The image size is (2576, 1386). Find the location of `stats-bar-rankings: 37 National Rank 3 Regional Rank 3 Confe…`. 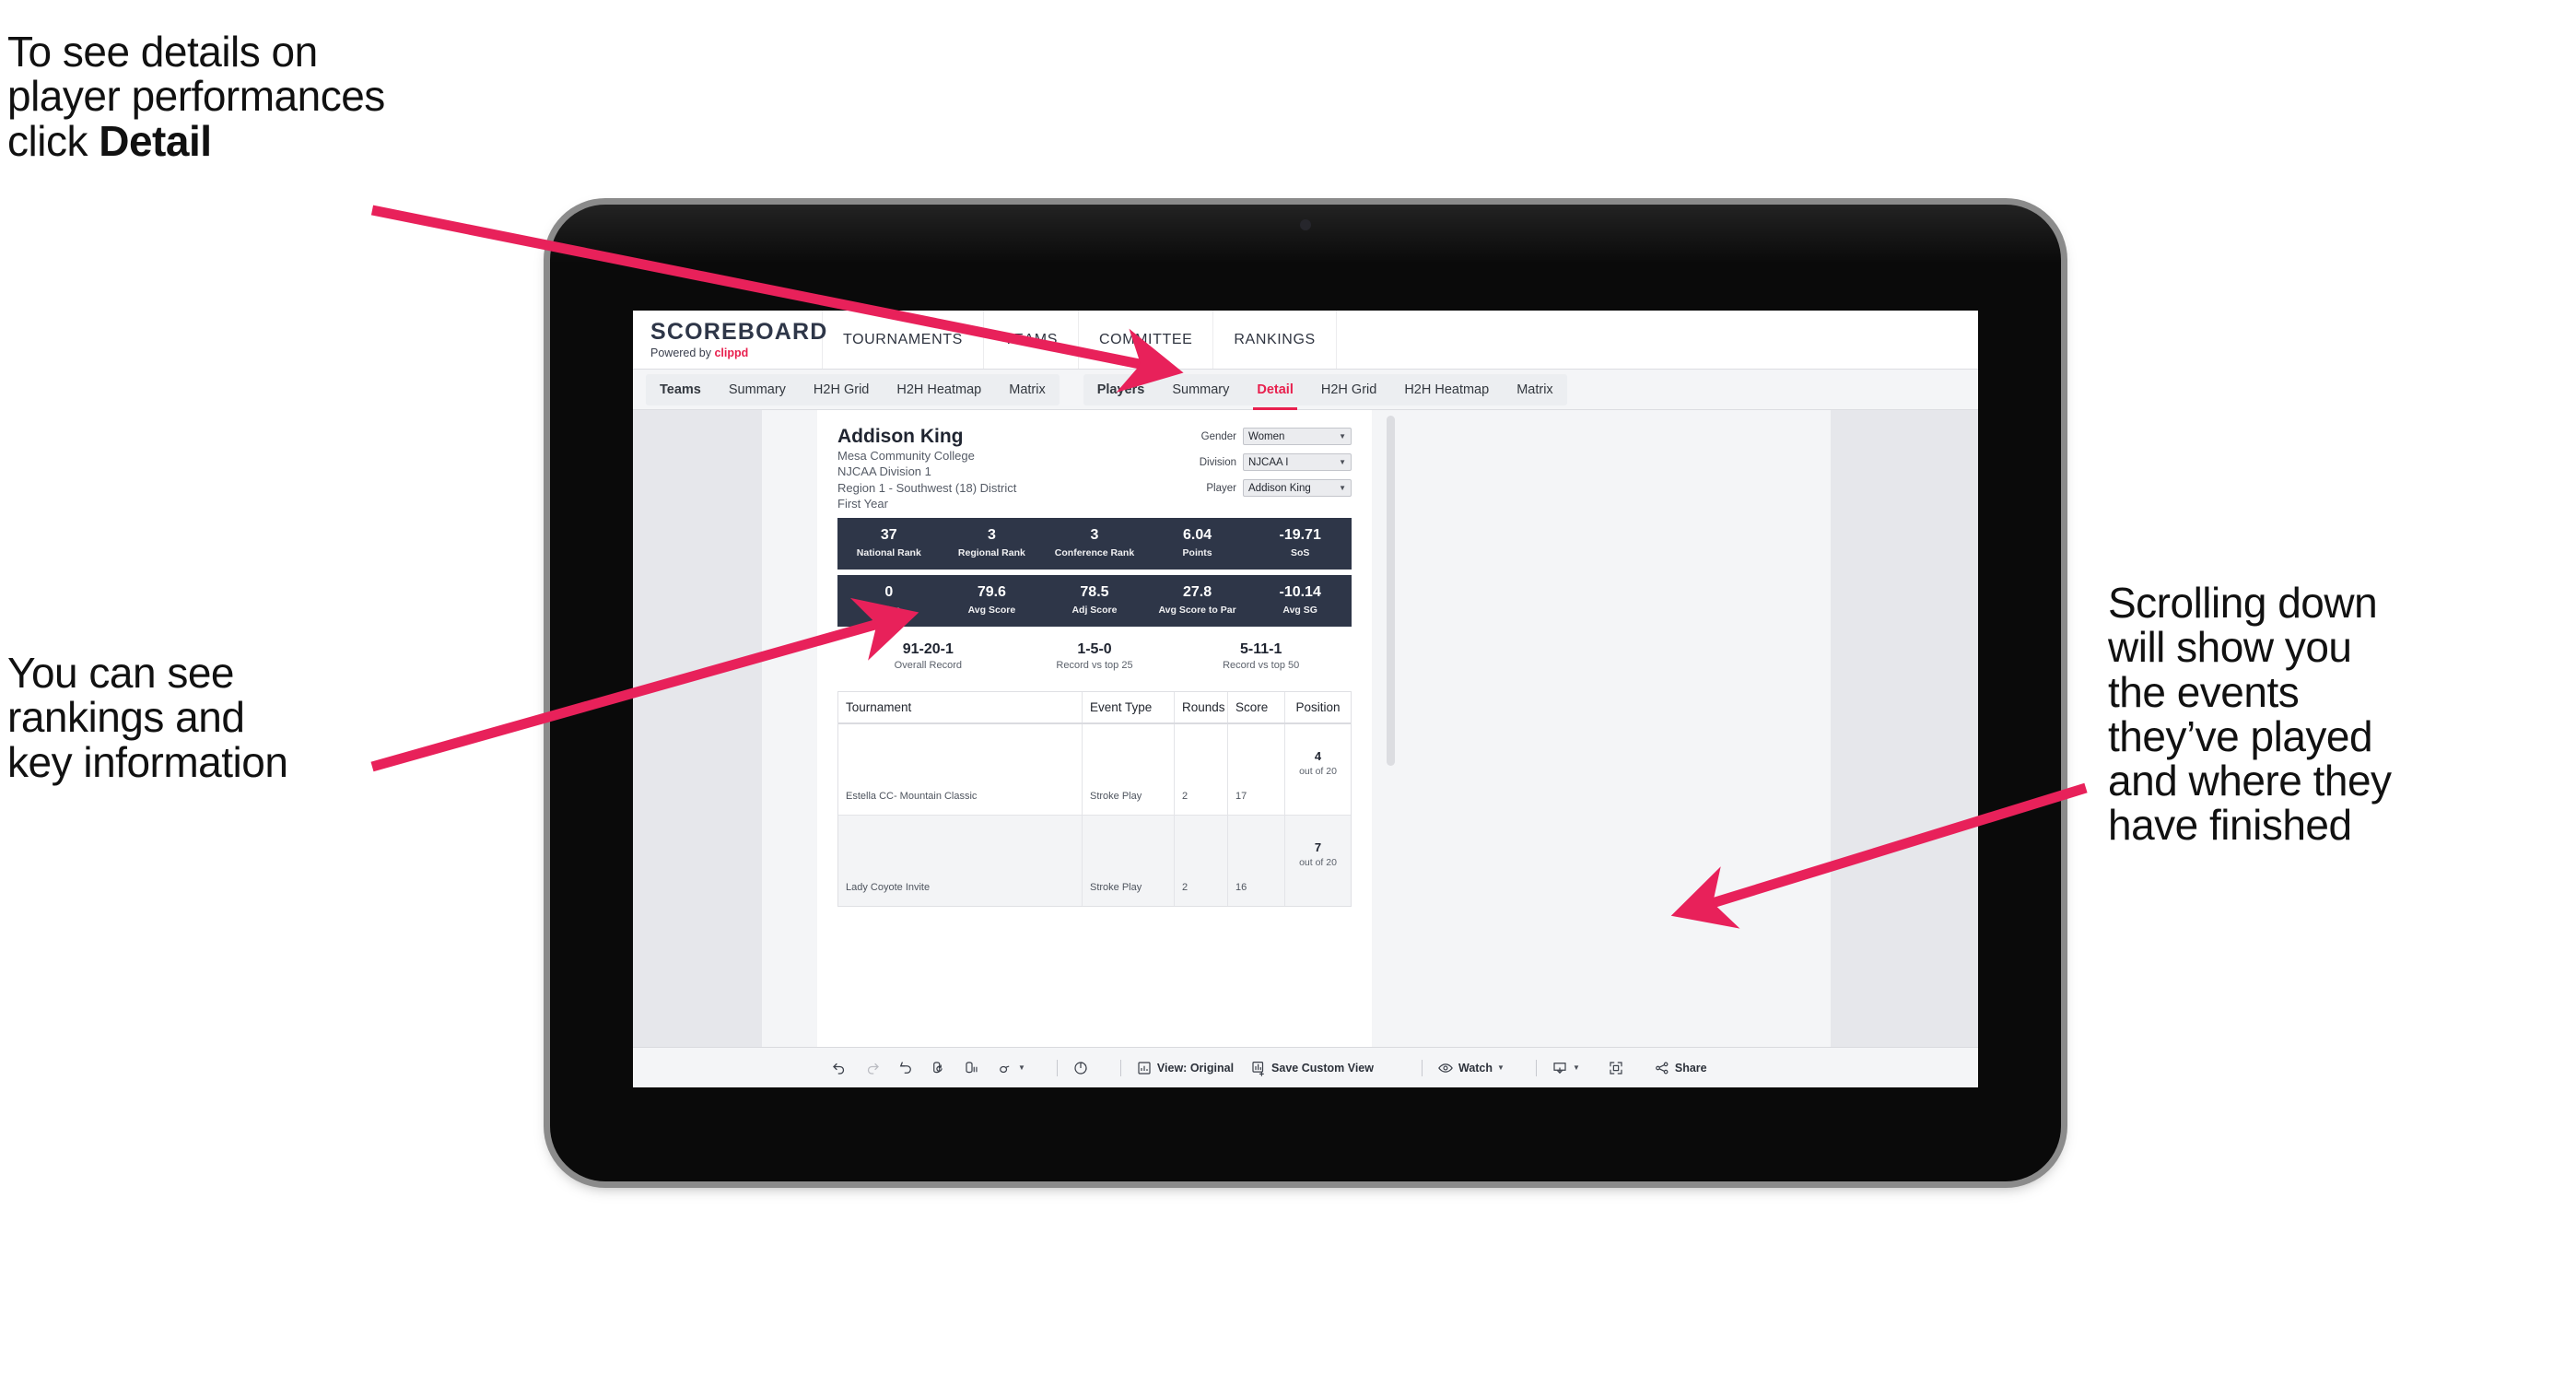

stats-bar-rankings: 37 National Rank 3 Regional Rank 3 Confe… is located at coordinates (1094, 543).